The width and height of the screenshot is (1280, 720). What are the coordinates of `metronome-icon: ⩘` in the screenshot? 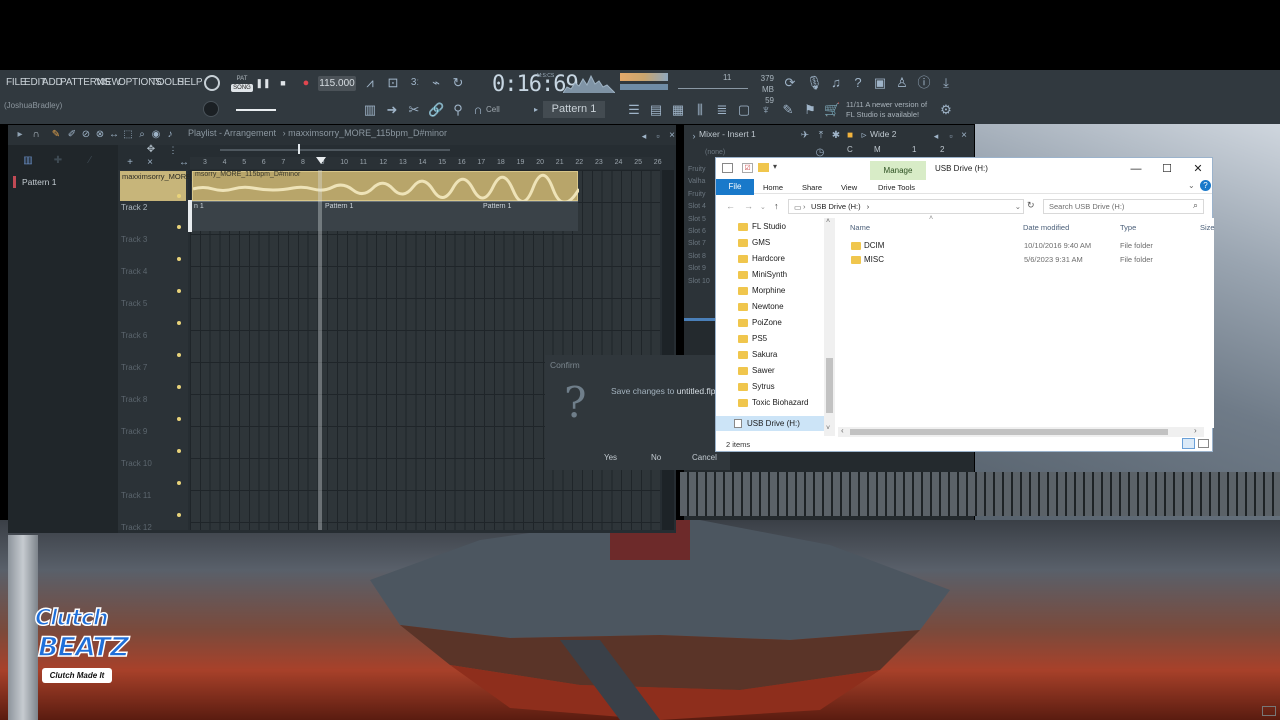 It's located at (370, 83).